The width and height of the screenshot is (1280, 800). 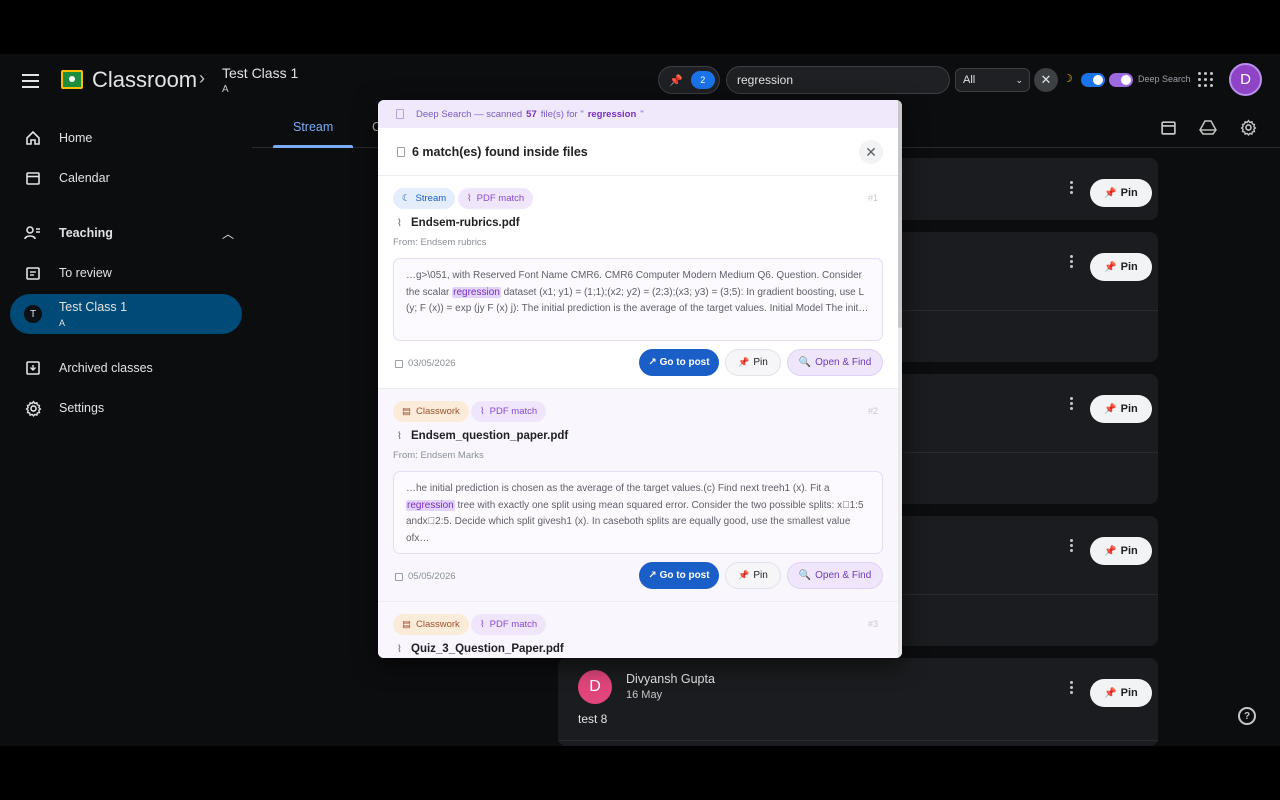 What do you see at coordinates (85, 273) in the screenshot?
I see `sidebar-item-label: To review` at bounding box center [85, 273].